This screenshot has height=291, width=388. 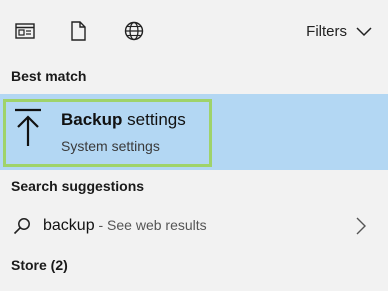 I want to click on web-globe-icon, so click(x=134, y=31).